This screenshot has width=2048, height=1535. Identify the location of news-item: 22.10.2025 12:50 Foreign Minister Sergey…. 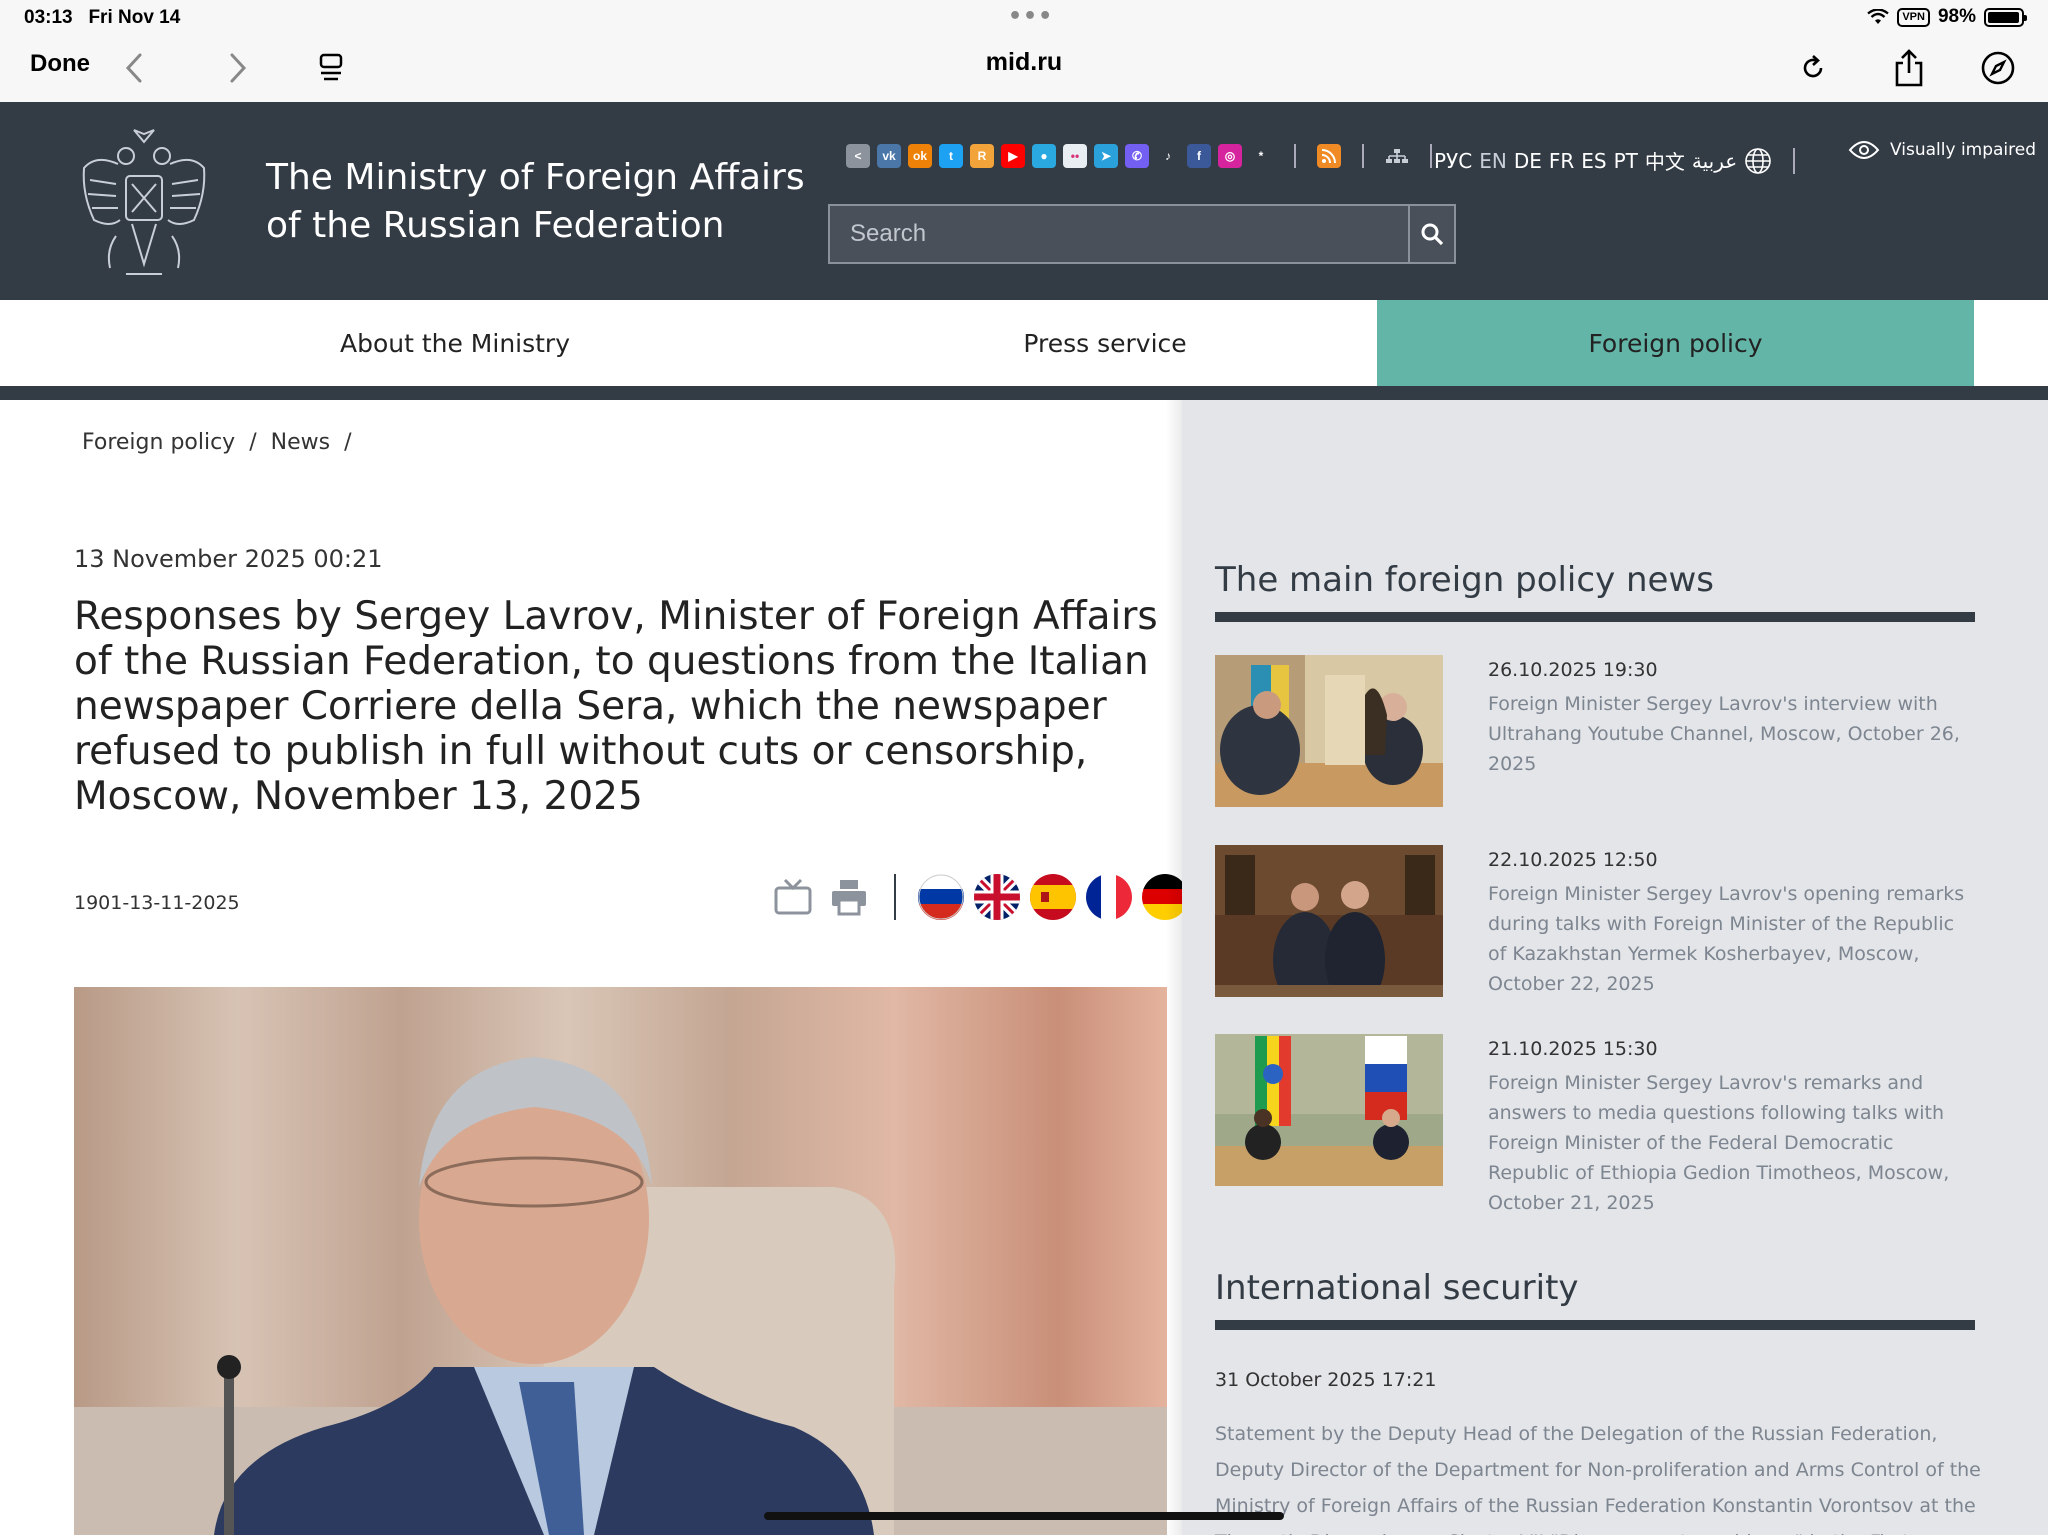
(1595, 921).